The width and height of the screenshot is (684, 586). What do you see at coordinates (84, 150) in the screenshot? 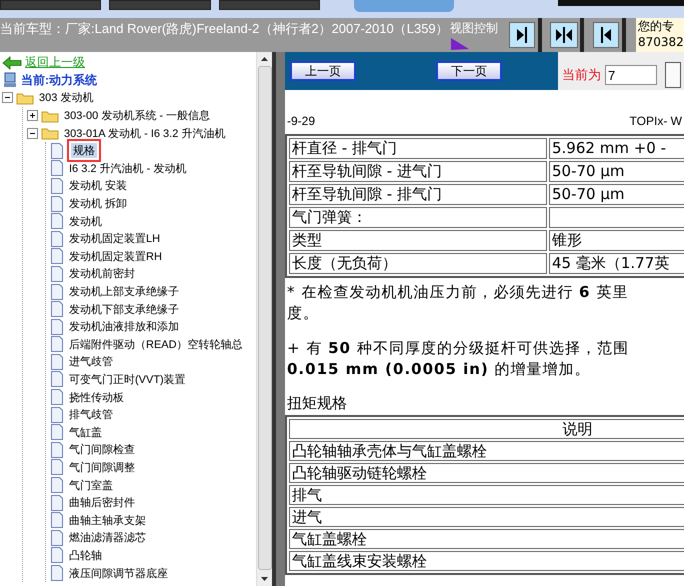
I see `tree-item: 规格` at bounding box center [84, 150].